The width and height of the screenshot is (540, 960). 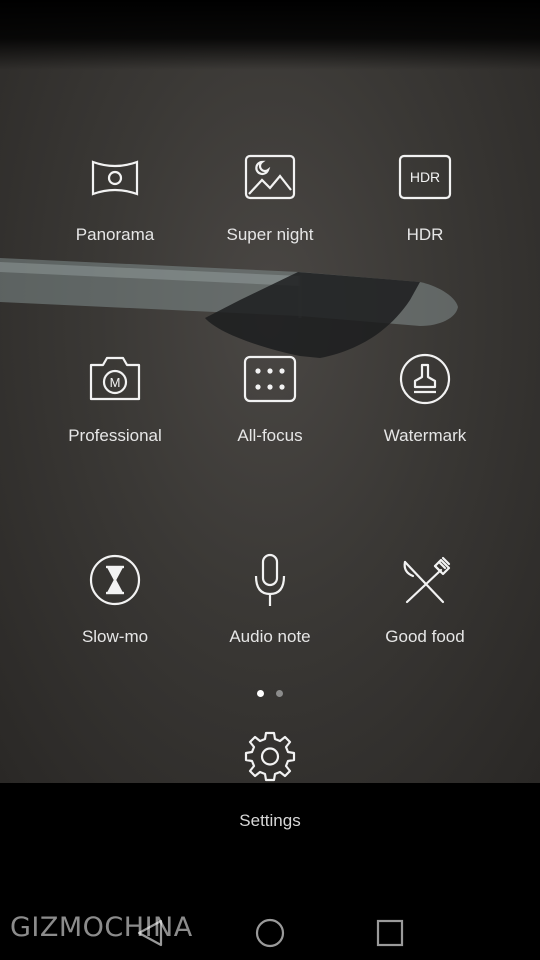 What do you see at coordinates (115, 620) in the screenshot?
I see `mode-slow-mo: Slow-mo` at bounding box center [115, 620].